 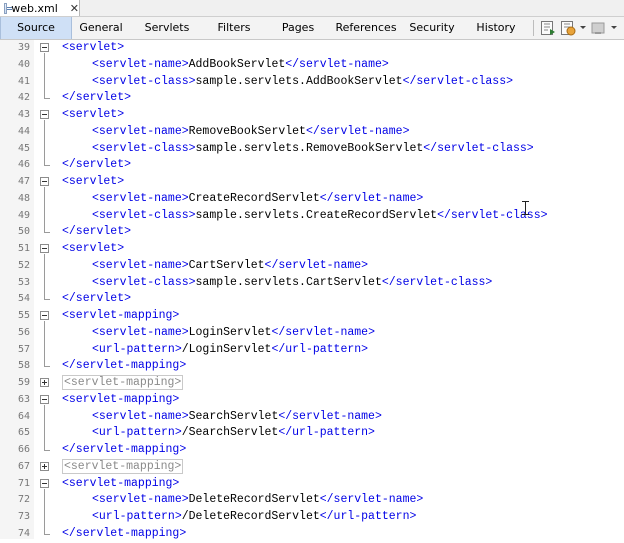 What do you see at coordinates (312, 115) in the screenshot?
I see `code-line: 43 <servlet>` at bounding box center [312, 115].